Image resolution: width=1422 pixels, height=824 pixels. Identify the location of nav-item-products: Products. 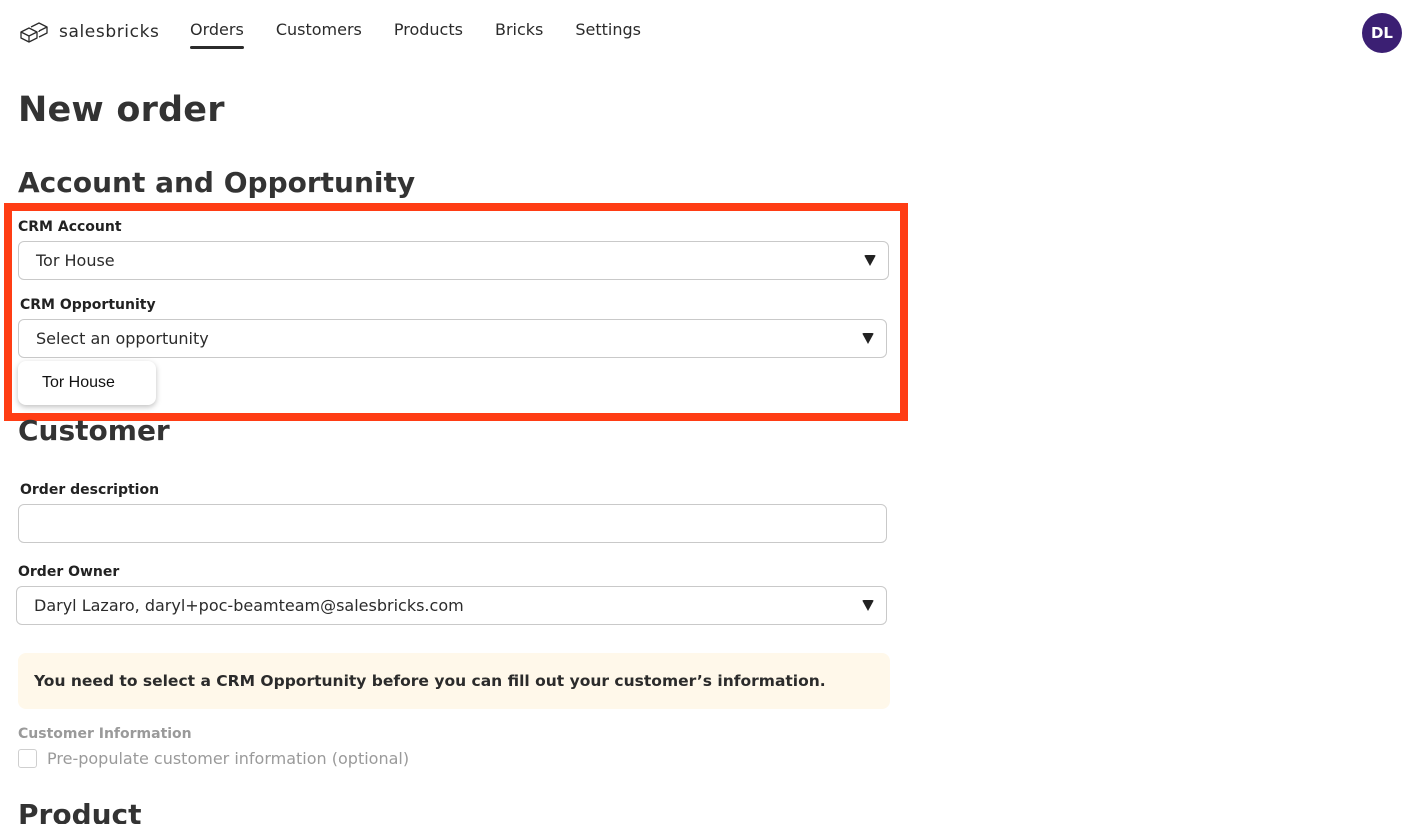
(428, 34).